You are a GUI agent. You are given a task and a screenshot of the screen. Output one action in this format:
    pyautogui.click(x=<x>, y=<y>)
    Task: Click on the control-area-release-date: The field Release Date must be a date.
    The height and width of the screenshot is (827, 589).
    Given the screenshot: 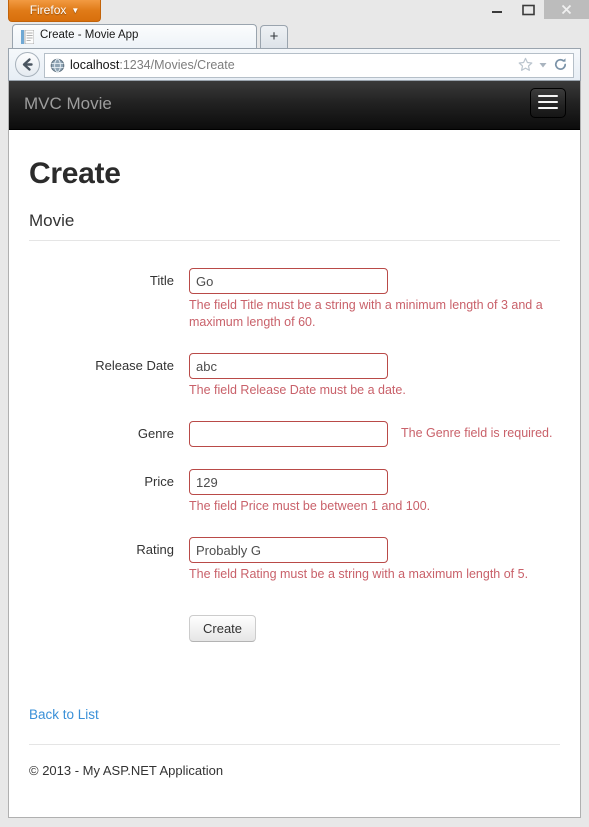 What is the action you would take?
    pyautogui.click(x=374, y=376)
    